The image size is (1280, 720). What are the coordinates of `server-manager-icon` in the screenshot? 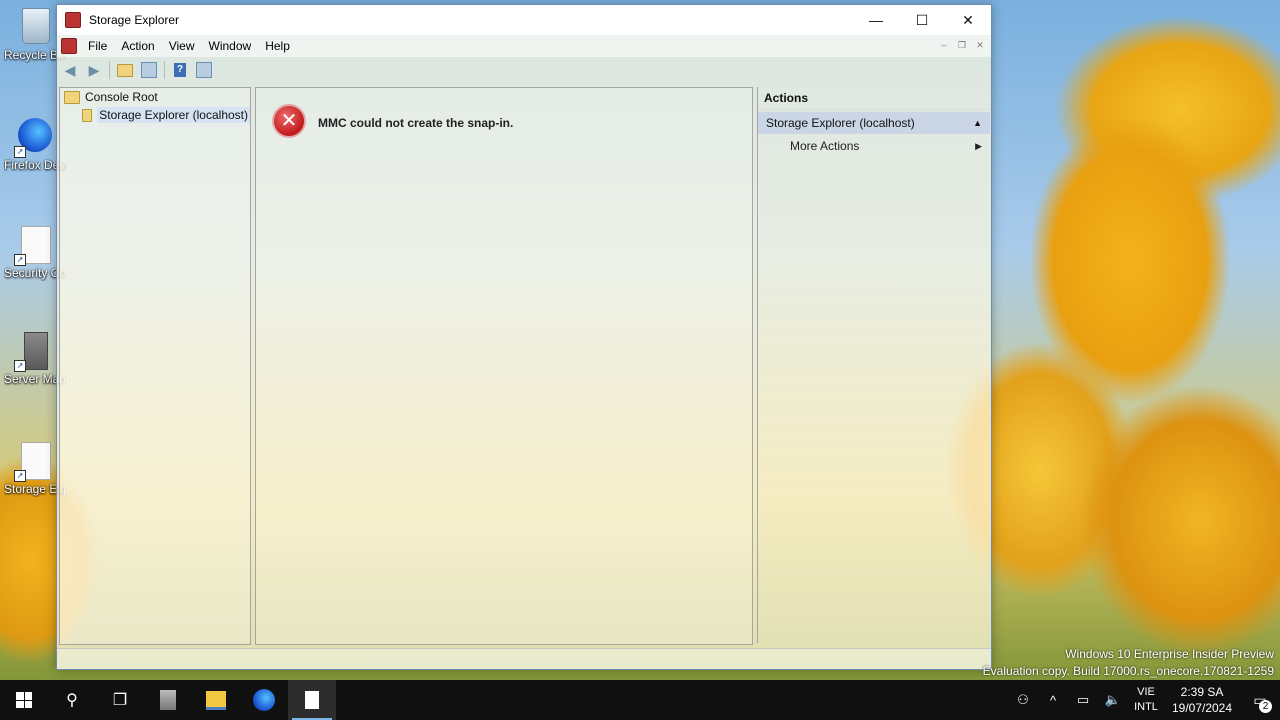 It's located at (168, 700).